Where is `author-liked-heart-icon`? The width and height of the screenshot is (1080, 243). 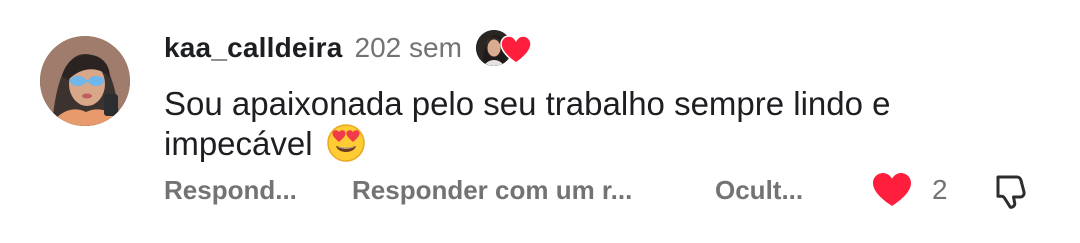 author-liked-heart-icon is located at coordinates (516, 50).